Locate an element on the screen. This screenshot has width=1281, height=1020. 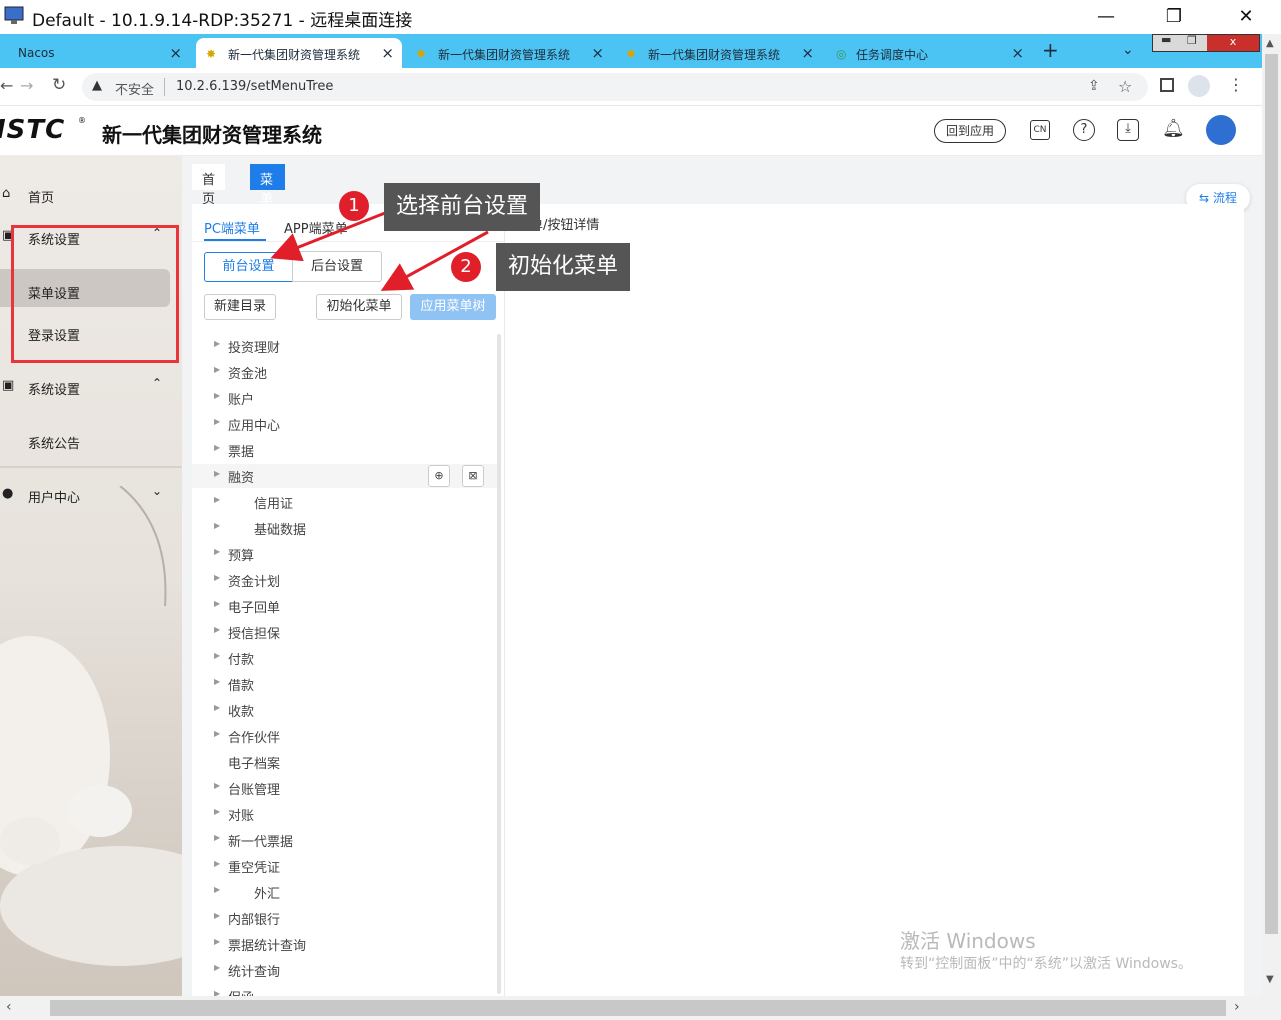
vertical-scrollbar: ▲ ▼ is located at coordinates (1271, 515).